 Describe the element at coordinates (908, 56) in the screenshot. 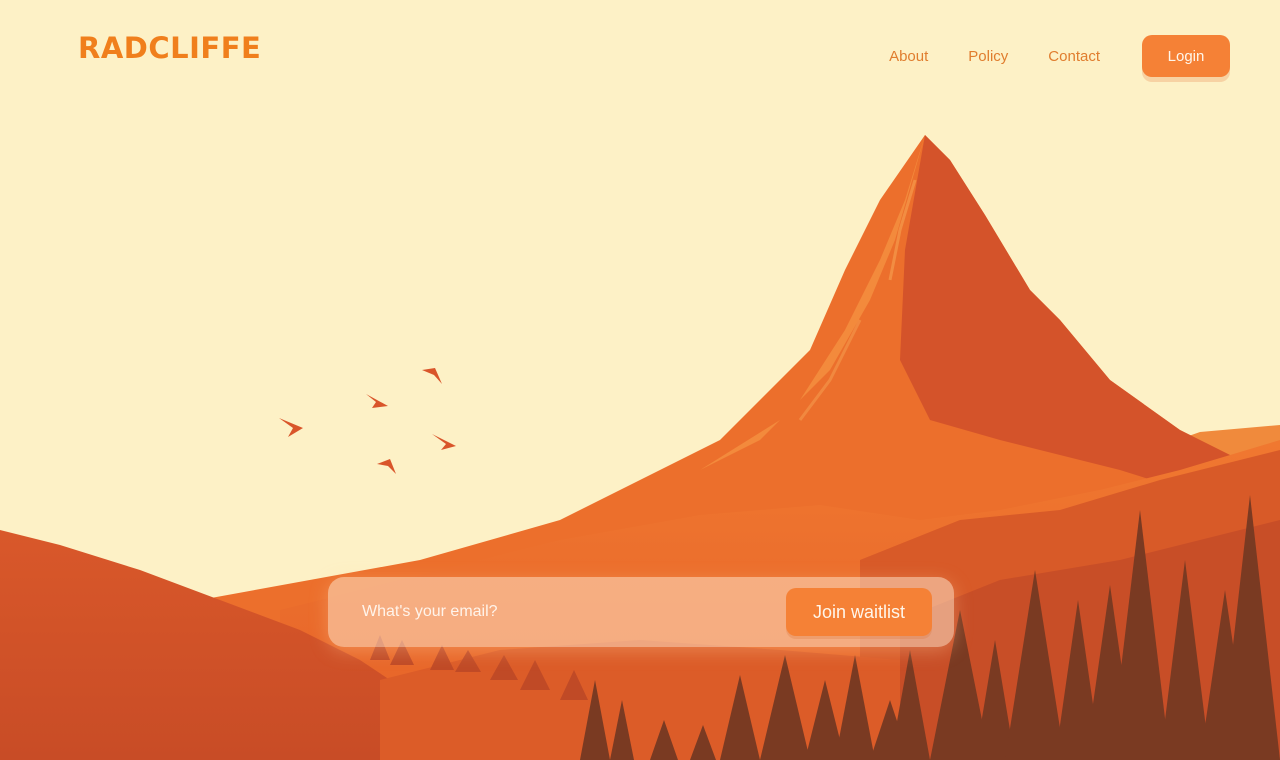

I see `nav-link-about: About` at that location.